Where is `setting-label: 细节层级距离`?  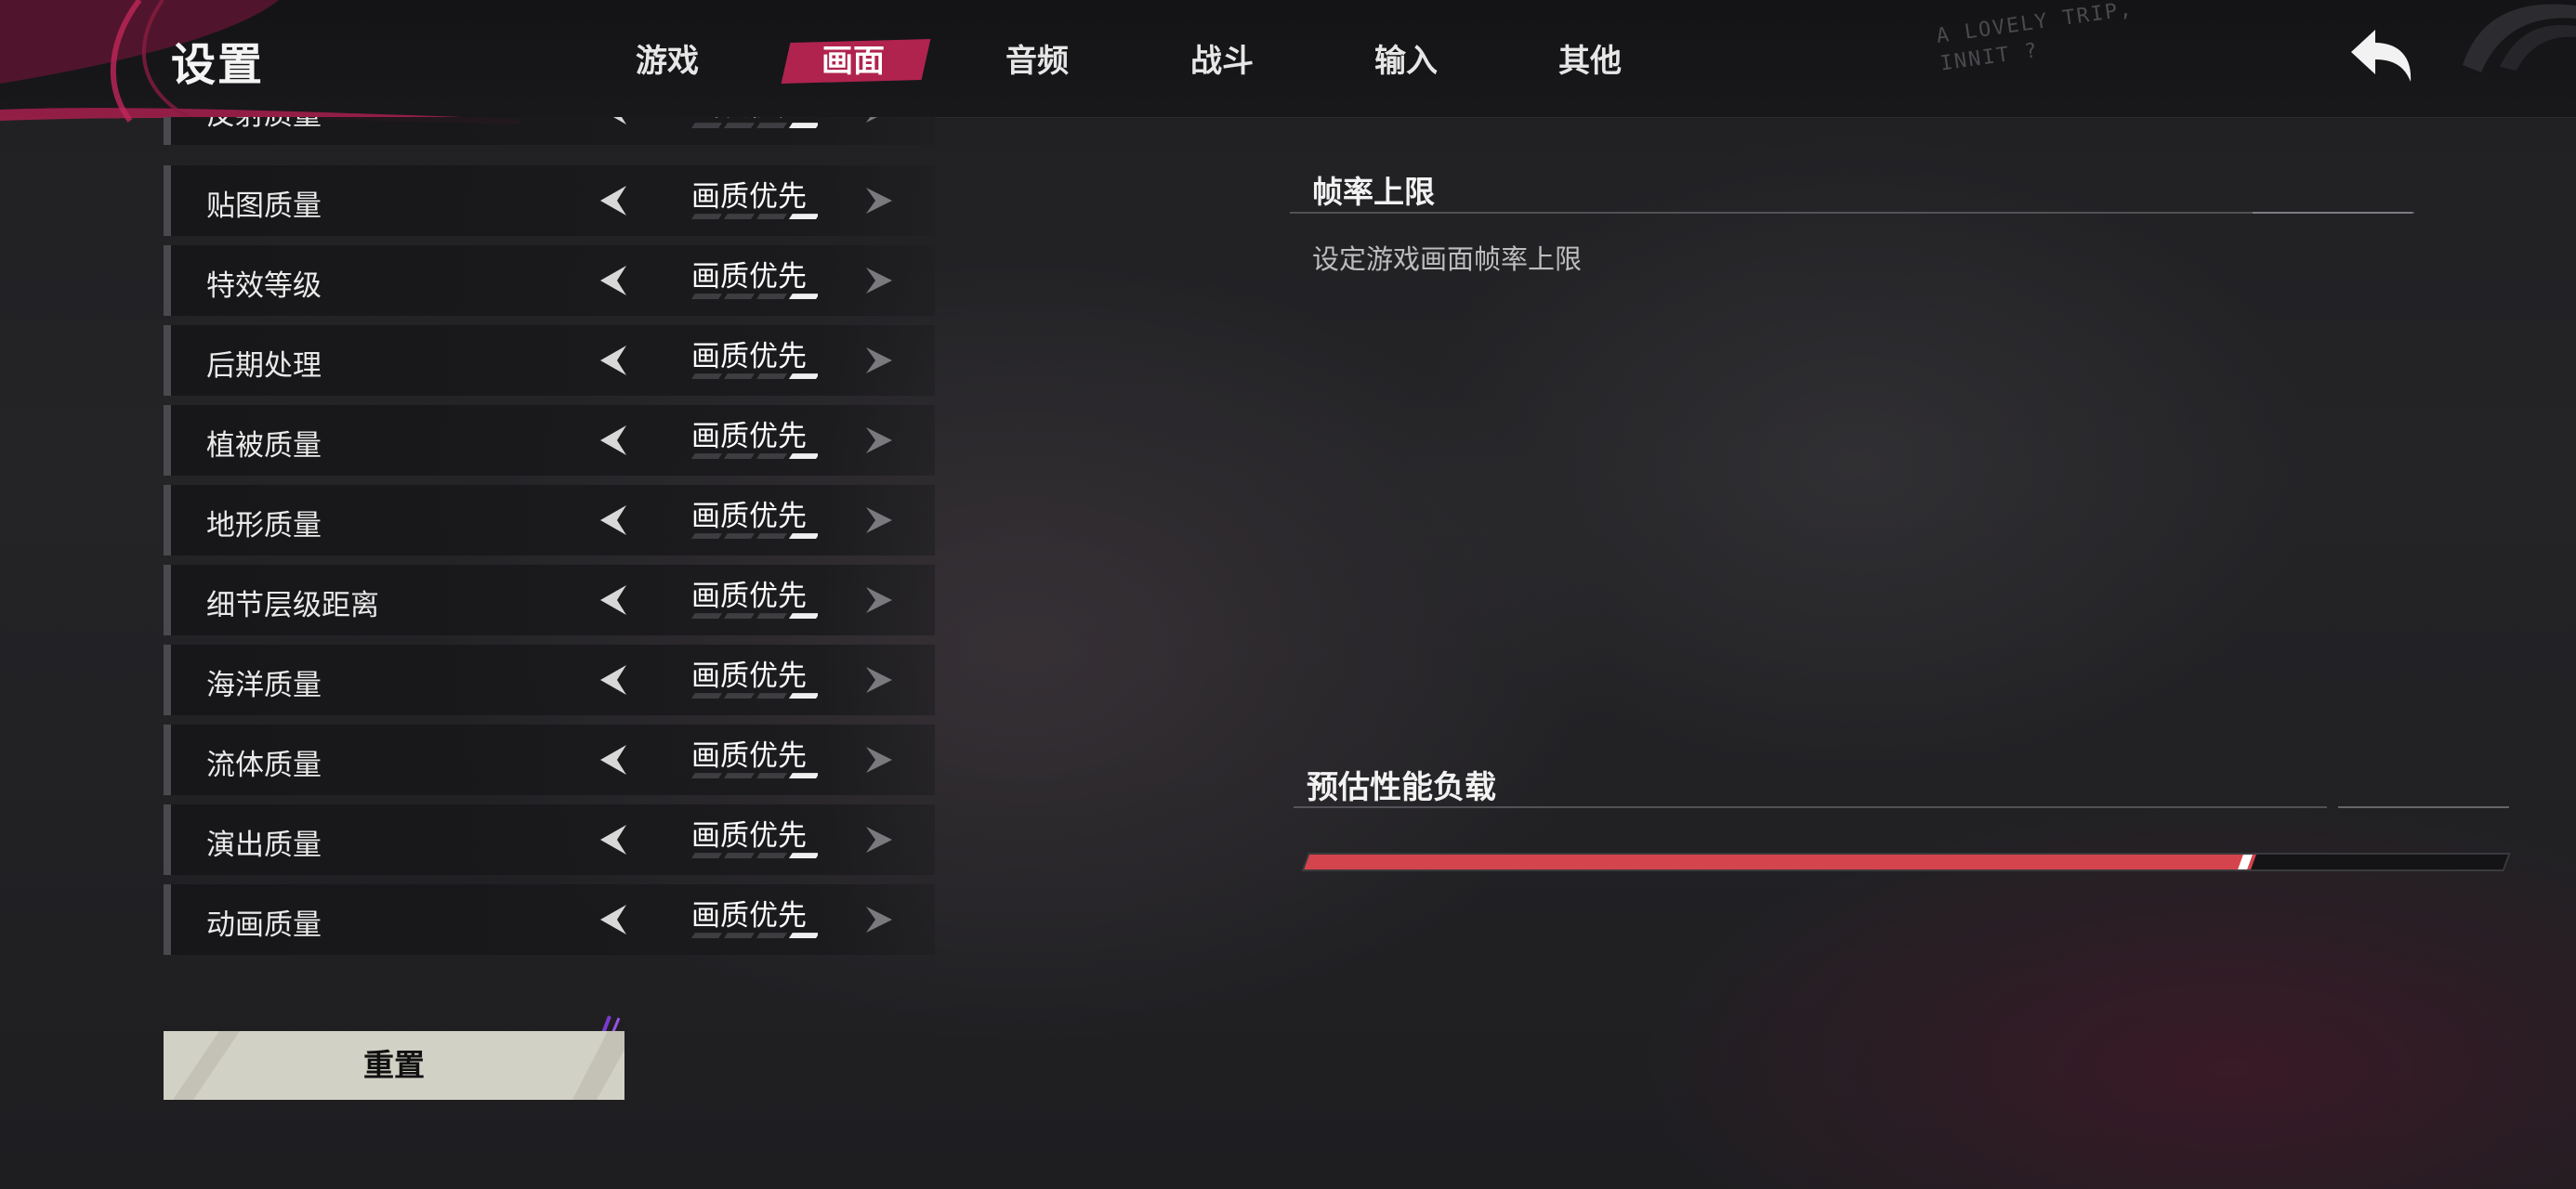 setting-label: 细节层级距离 is located at coordinates (292, 605).